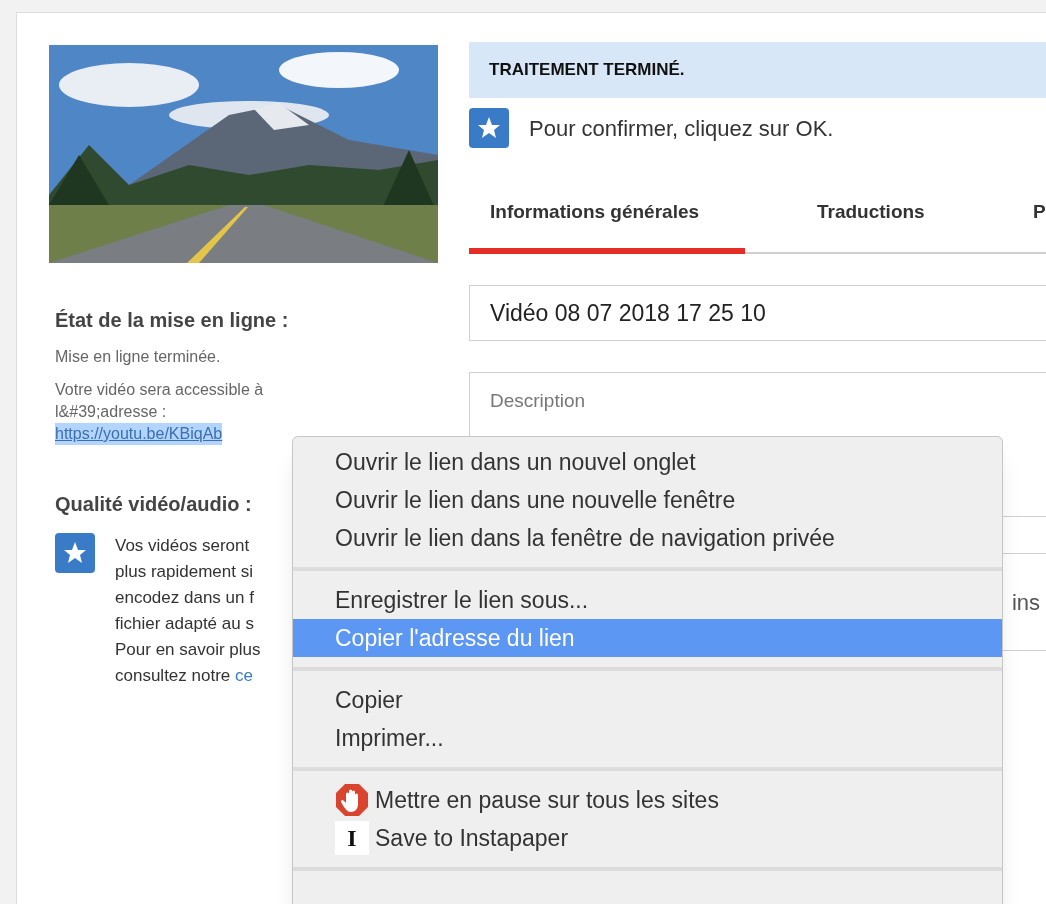 The height and width of the screenshot is (904, 1046). What do you see at coordinates (188, 650) in the screenshot?
I see `text-line: Pour en savoir plus` at bounding box center [188, 650].